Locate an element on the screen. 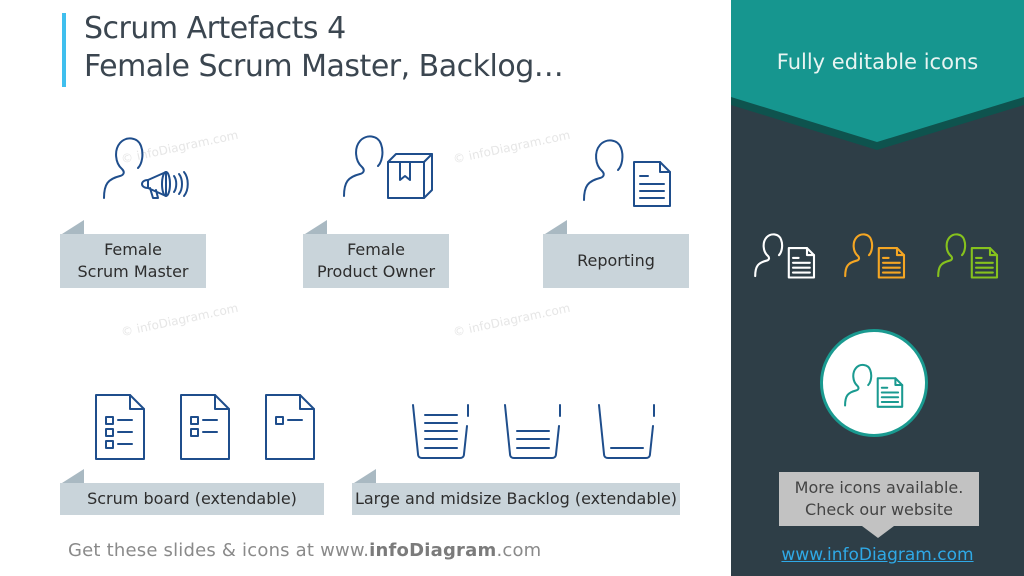  featured-icon-circle is located at coordinates (874, 383).